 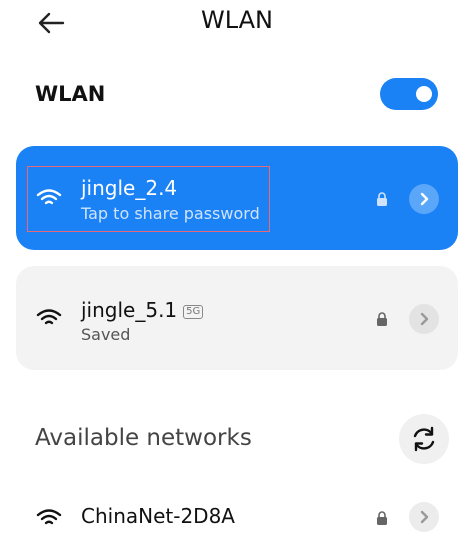 I want to click on refresh-icon, so click(x=424, y=439).